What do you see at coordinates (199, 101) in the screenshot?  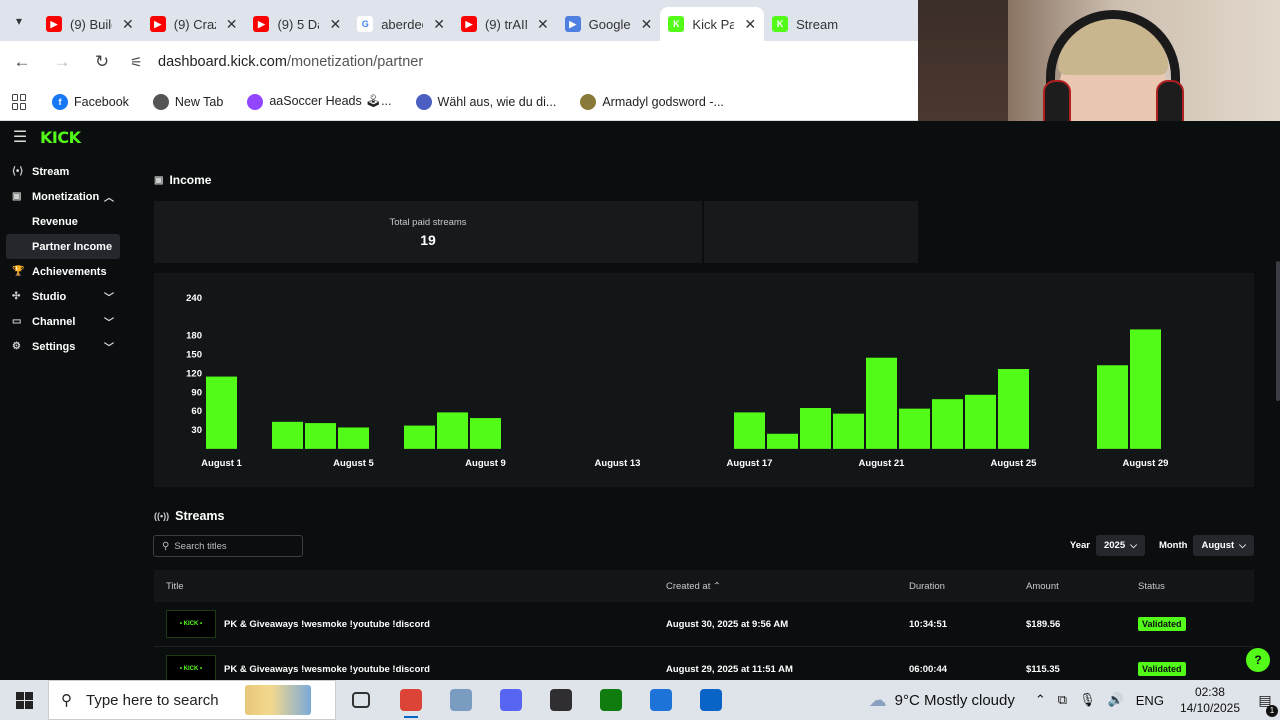 I see `bookmark-label: New Tab` at bounding box center [199, 101].